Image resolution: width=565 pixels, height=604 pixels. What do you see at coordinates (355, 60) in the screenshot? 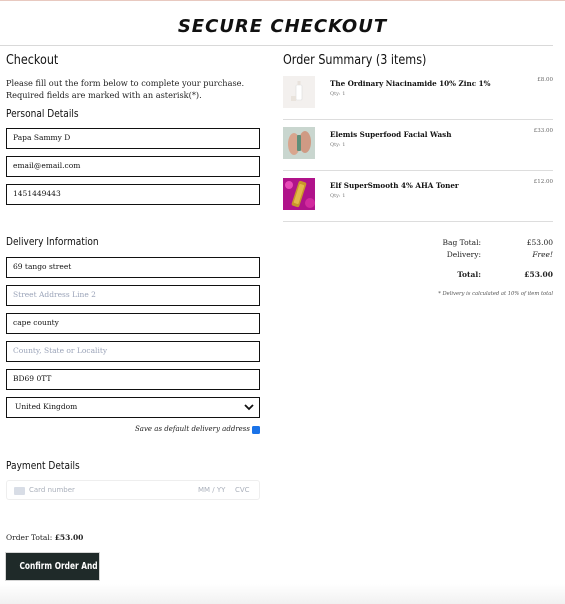
I see `order-summary-heading: Order Summary (3 items)` at bounding box center [355, 60].